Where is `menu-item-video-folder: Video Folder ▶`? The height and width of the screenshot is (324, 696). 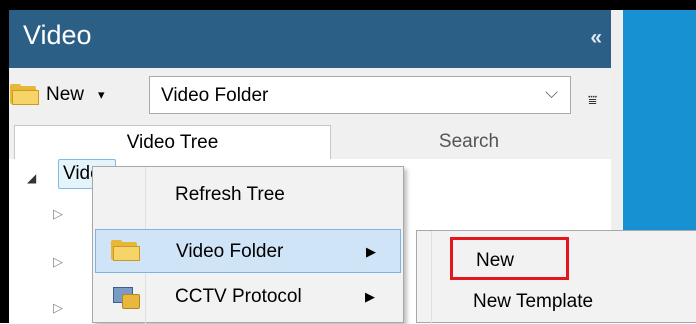
menu-item-video-folder: Video Folder ▶ is located at coordinates (248, 251).